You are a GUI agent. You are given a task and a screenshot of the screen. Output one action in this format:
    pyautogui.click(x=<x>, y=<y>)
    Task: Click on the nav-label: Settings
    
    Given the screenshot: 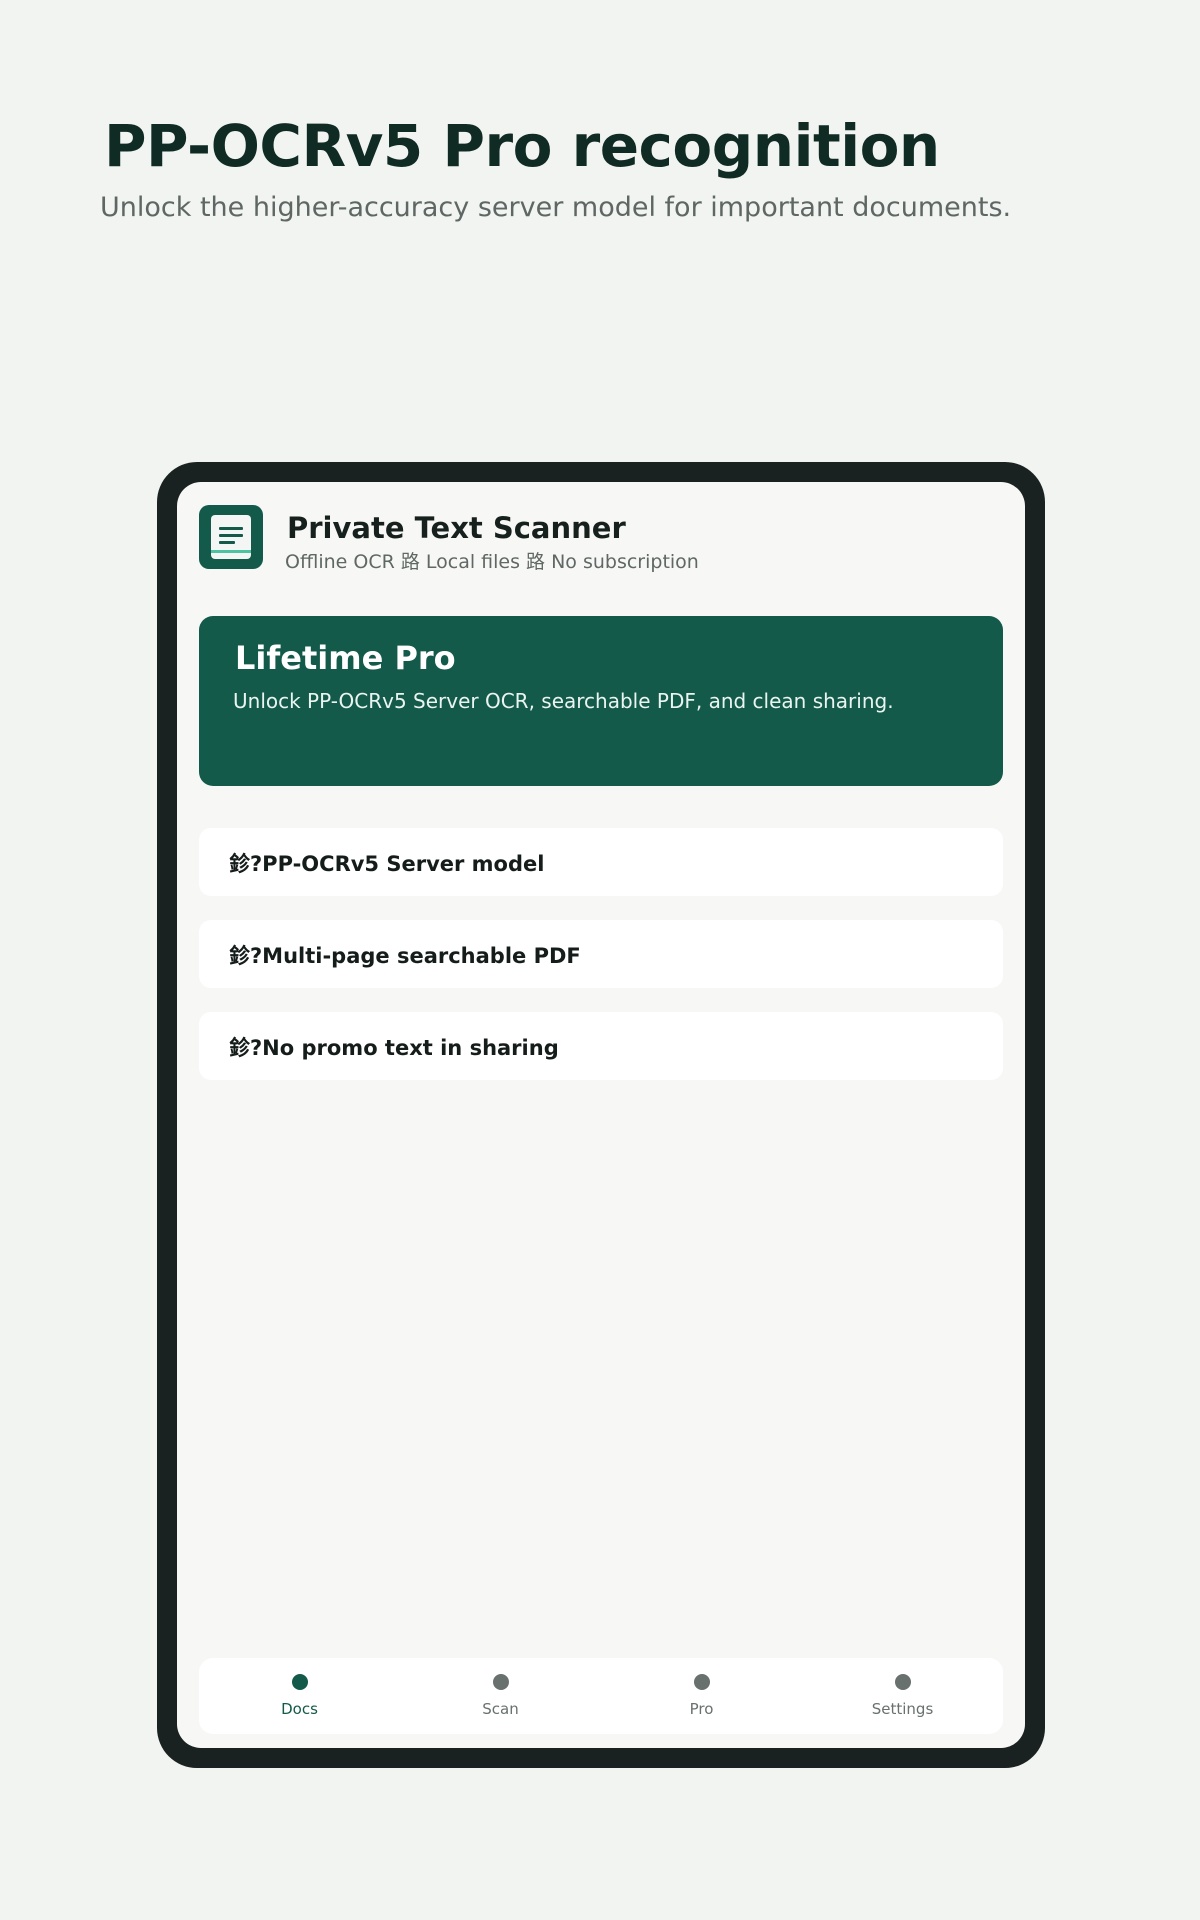 What is the action you would take?
    pyautogui.click(x=902, y=1709)
    